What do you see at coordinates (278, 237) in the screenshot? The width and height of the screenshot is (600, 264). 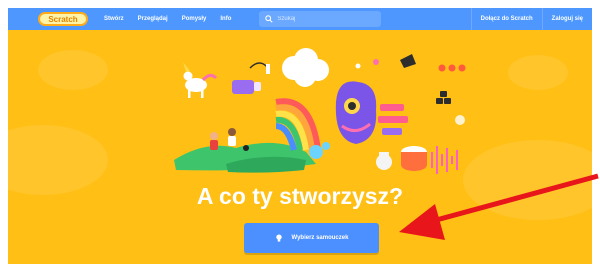 I see `lightbulb-icon` at bounding box center [278, 237].